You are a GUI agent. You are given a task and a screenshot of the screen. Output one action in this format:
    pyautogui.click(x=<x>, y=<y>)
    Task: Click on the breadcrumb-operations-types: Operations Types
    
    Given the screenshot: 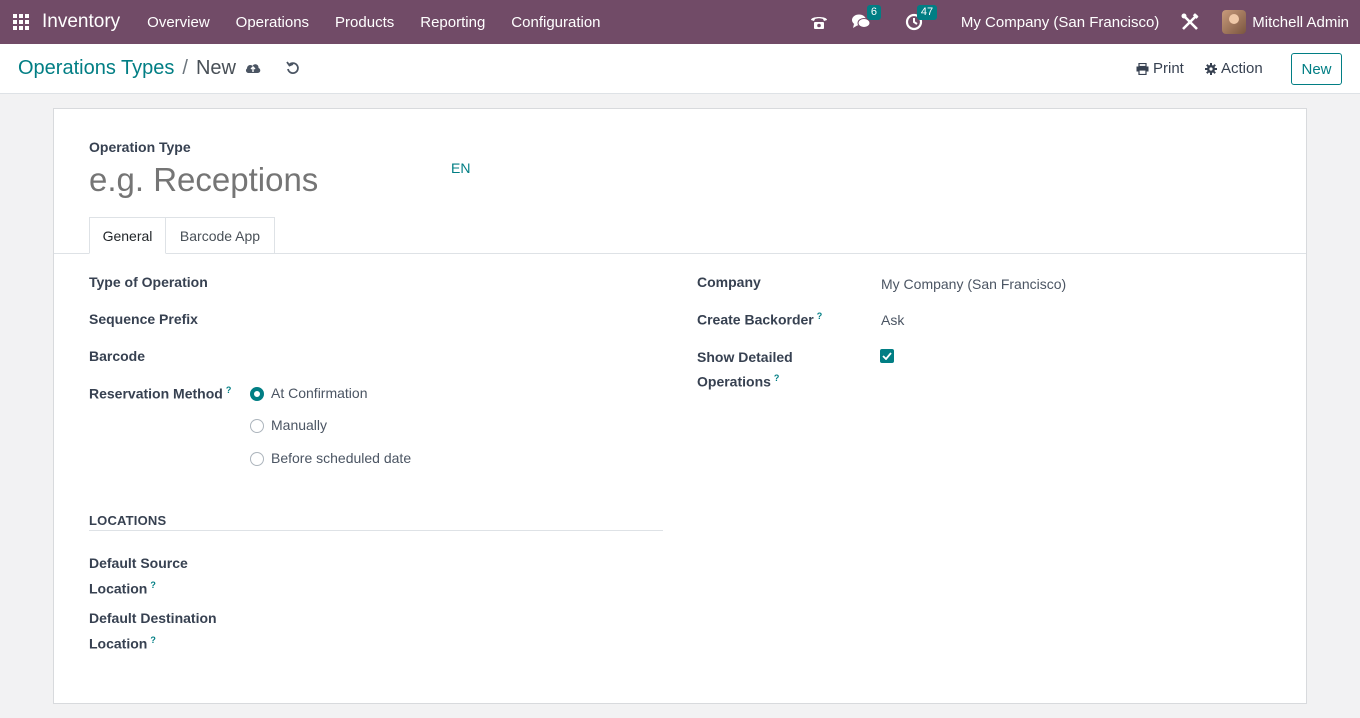 What is the action you would take?
    pyautogui.click(x=96, y=68)
    